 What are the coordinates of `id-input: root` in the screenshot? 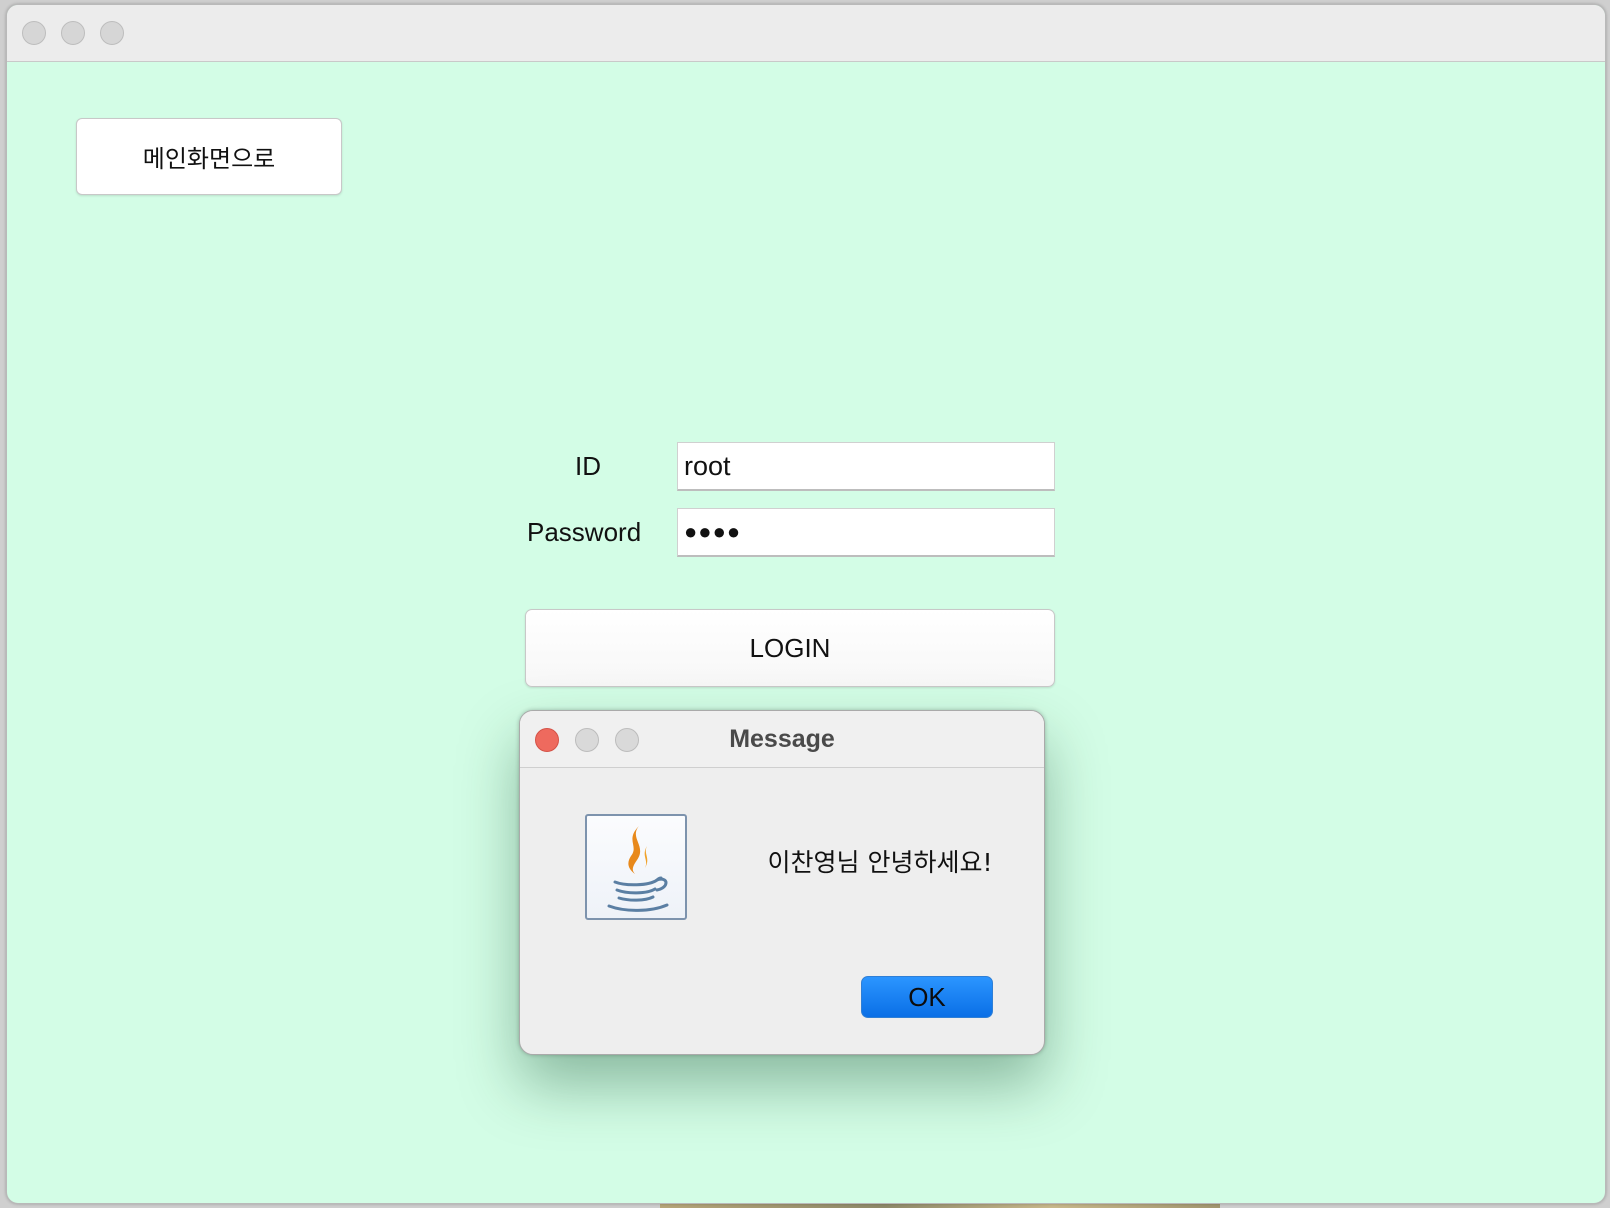 It's located at (866, 466).